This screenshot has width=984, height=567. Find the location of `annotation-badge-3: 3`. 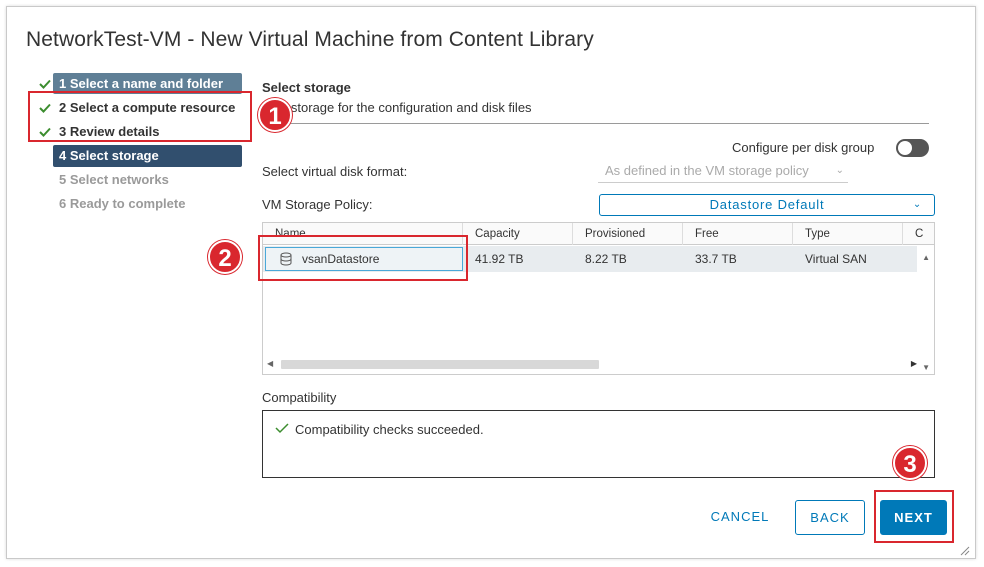

annotation-badge-3: 3 is located at coordinates (910, 463).